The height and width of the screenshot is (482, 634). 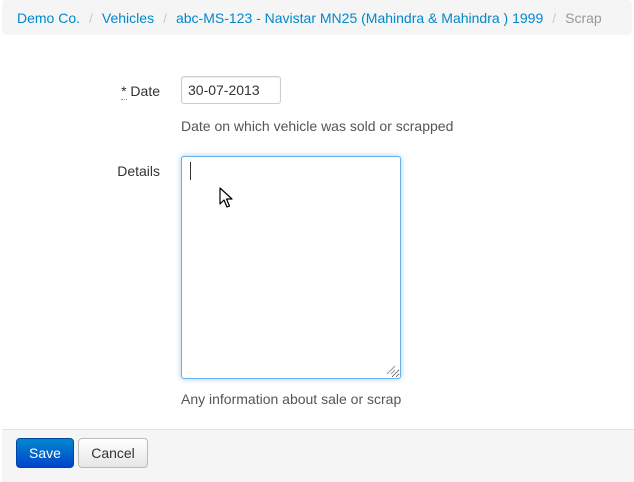 What do you see at coordinates (48, 18) in the screenshot?
I see `breadcrumb-link-company: Demo Co.` at bounding box center [48, 18].